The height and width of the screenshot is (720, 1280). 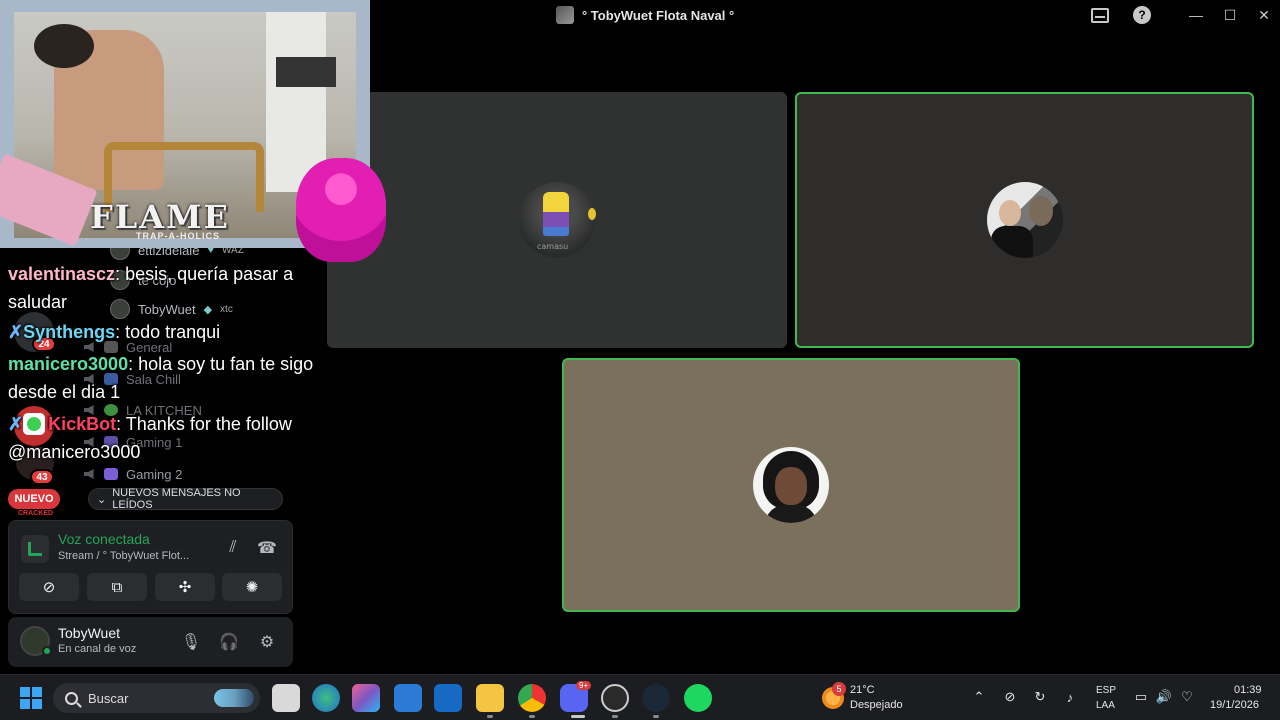 What do you see at coordinates (31, 698) in the screenshot?
I see `windows-start-icon` at bounding box center [31, 698].